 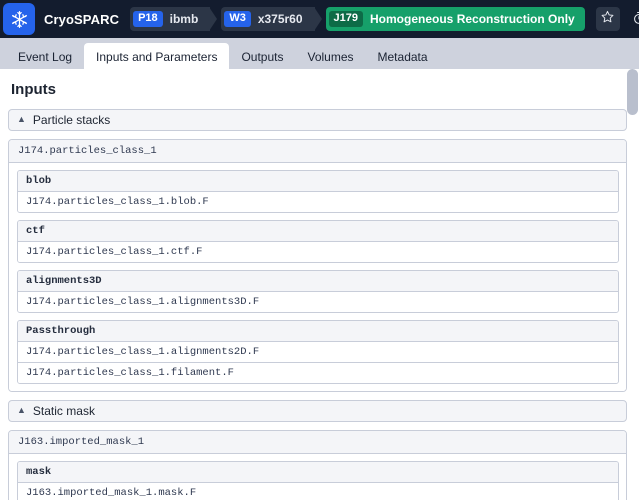 What do you see at coordinates (472, 19) in the screenshot?
I see `job-title: Homogeneous Reconstruction Only` at bounding box center [472, 19].